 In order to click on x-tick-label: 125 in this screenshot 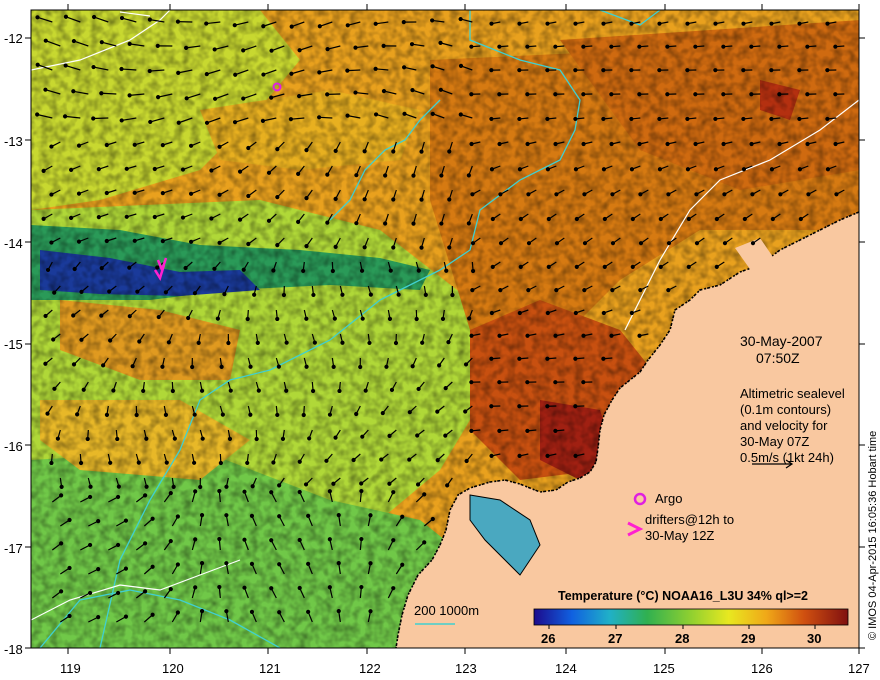, I will do `click(664, 668)`.